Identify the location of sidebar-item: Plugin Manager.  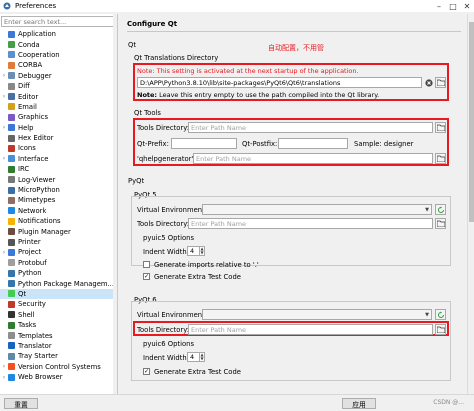
(57, 231).